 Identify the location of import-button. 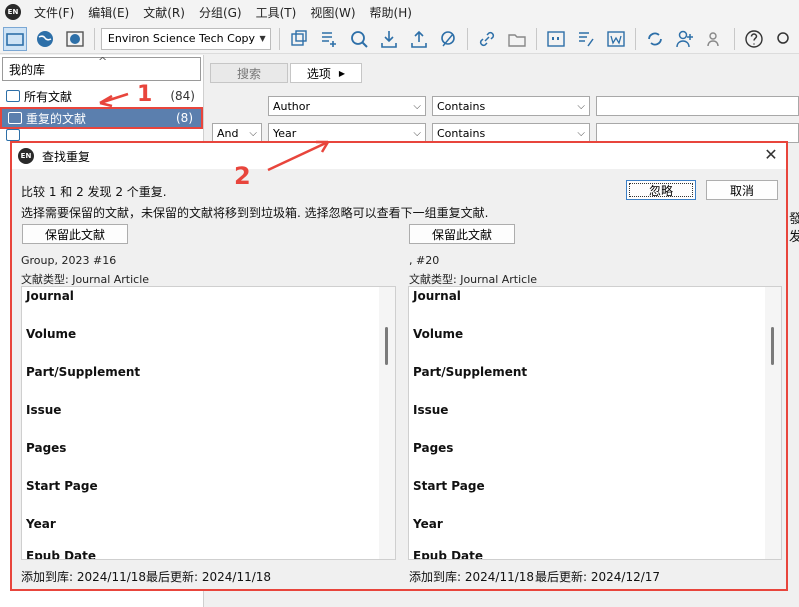
(389, 39).